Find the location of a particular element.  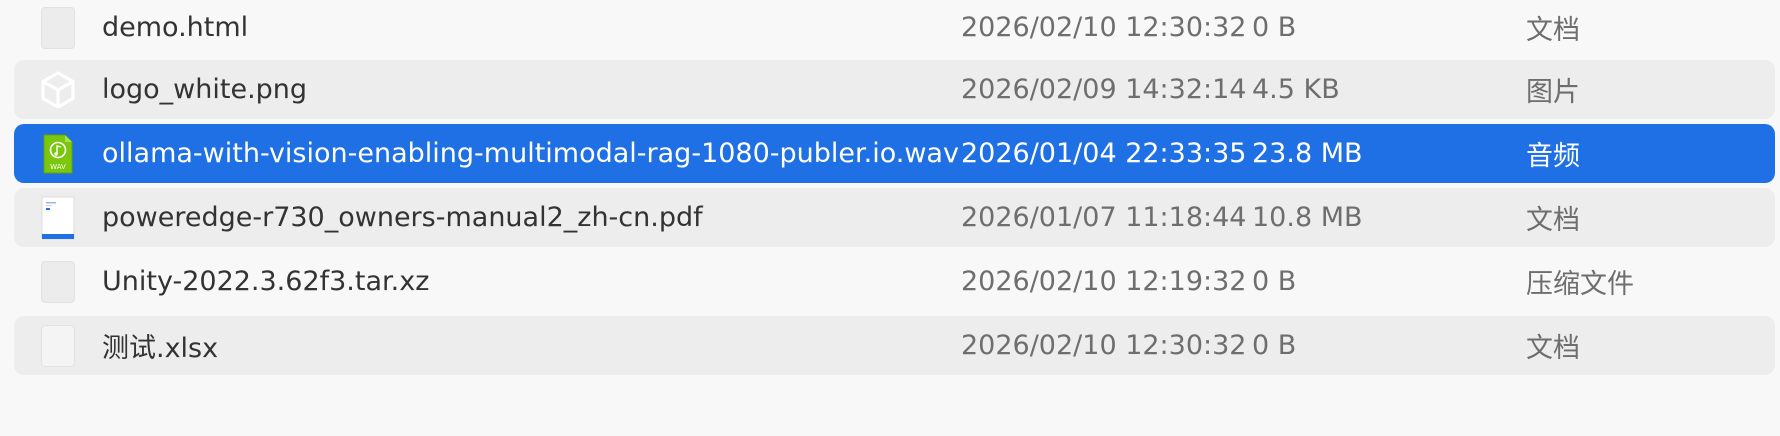

file-modified-date: 2026/02/10 12:19:32 is located at coordinates (1104, 281).